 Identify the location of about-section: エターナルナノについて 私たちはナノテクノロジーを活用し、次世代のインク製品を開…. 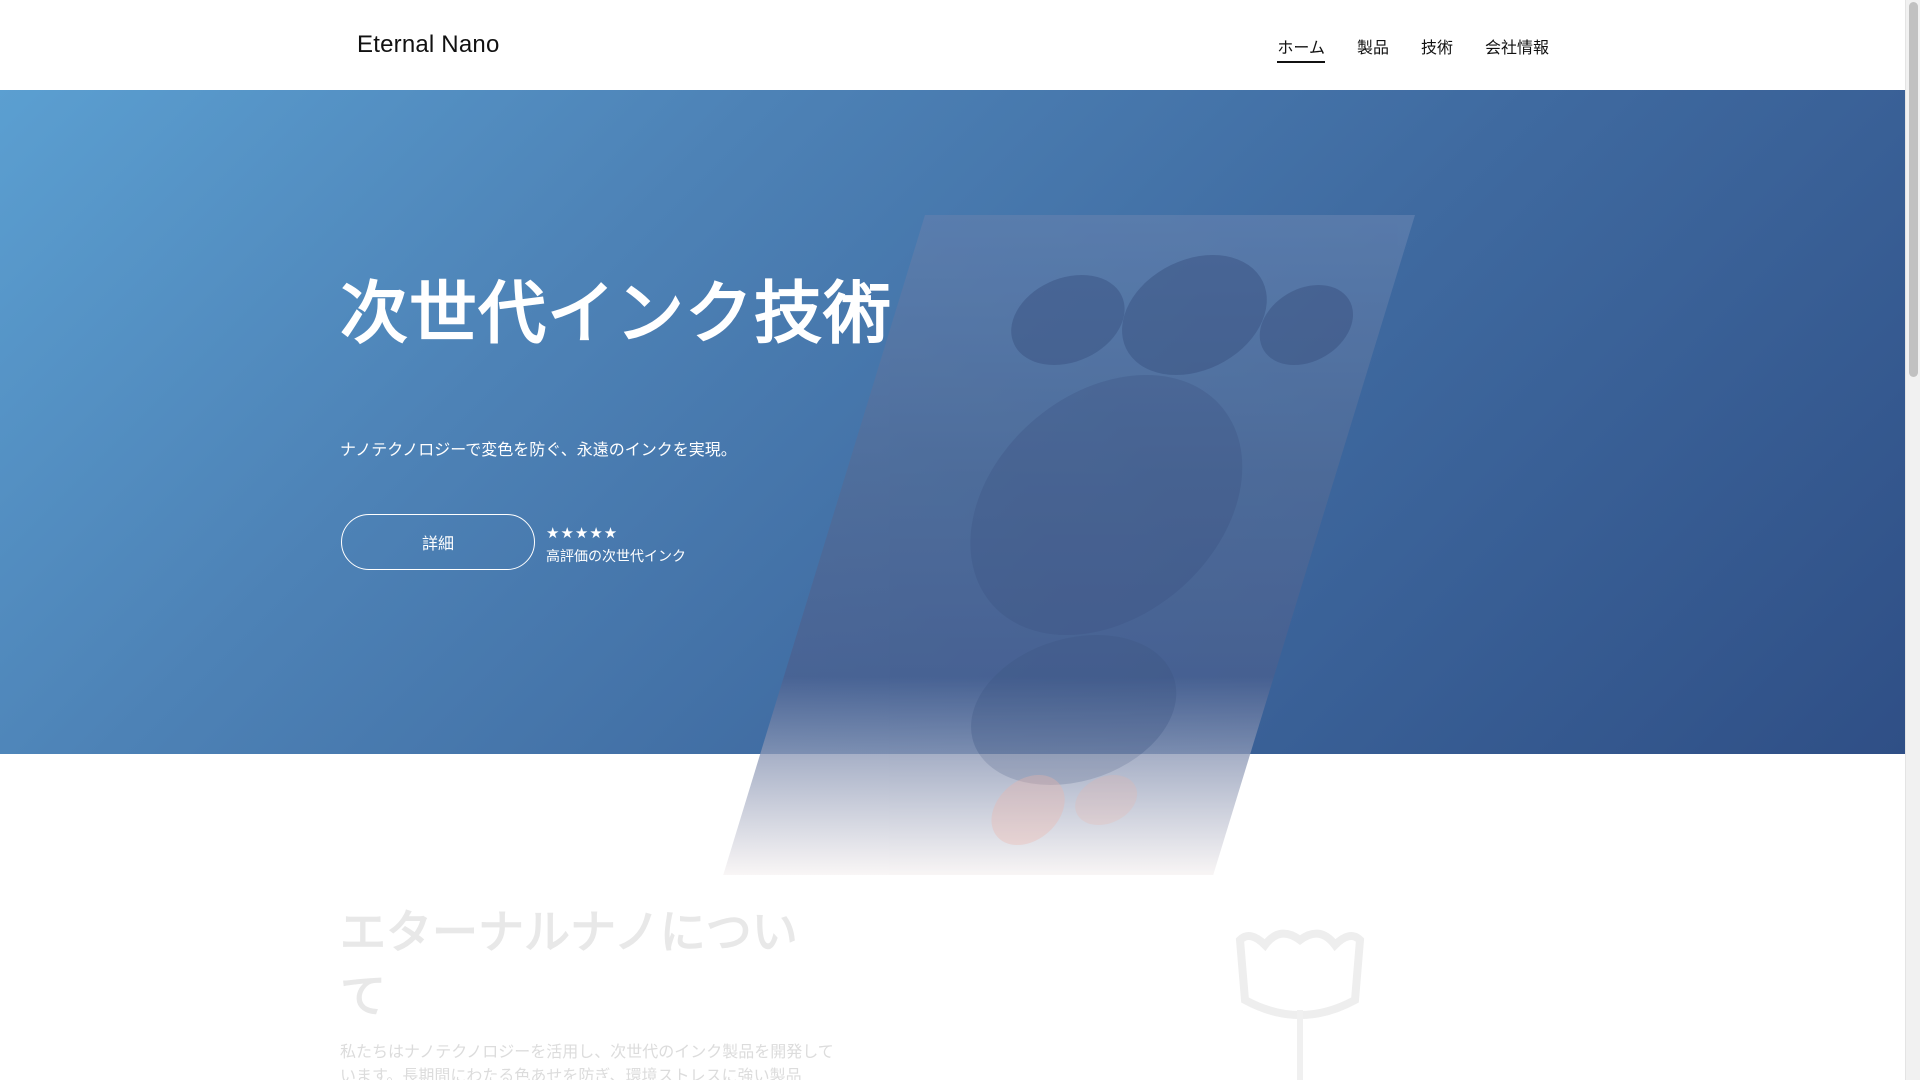
(590, 990).